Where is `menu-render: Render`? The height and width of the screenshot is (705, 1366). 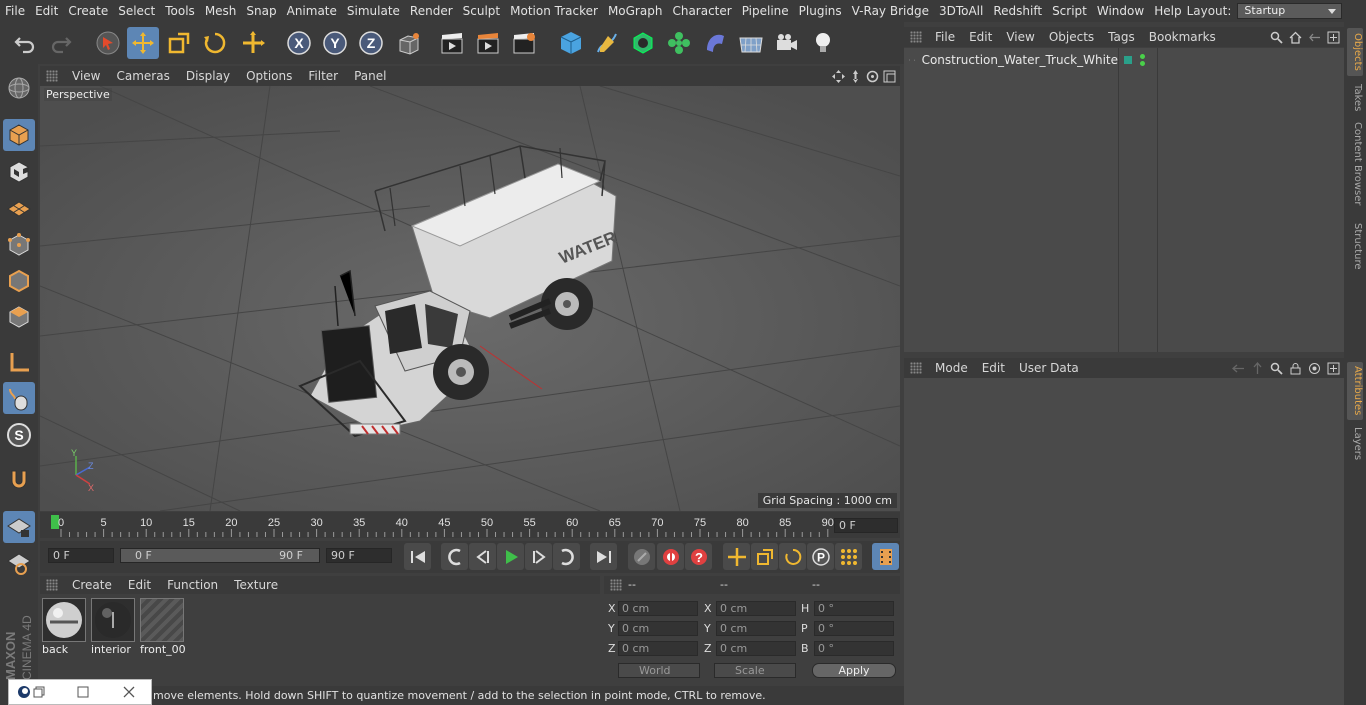 menu-render: Render is located at coordinates (431, 11).